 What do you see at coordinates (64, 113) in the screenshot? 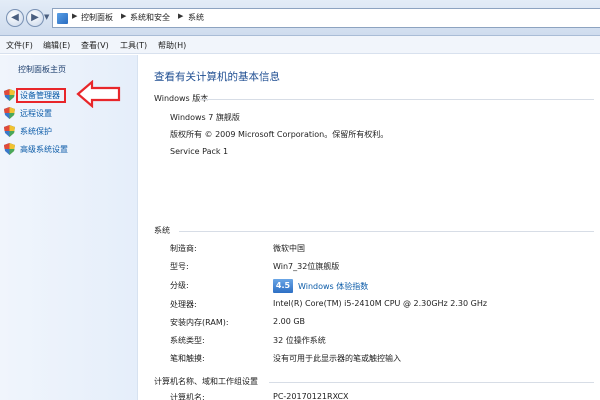
I see `sidebar-item-remote-settings: 远程设置` at bounding box center [64, 113].